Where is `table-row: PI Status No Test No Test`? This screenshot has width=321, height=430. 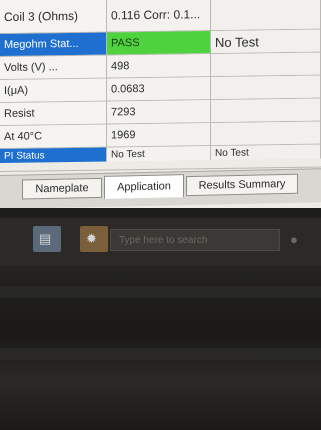 table-row: PI Status No Test No Test is located at coordinates (160, 158).